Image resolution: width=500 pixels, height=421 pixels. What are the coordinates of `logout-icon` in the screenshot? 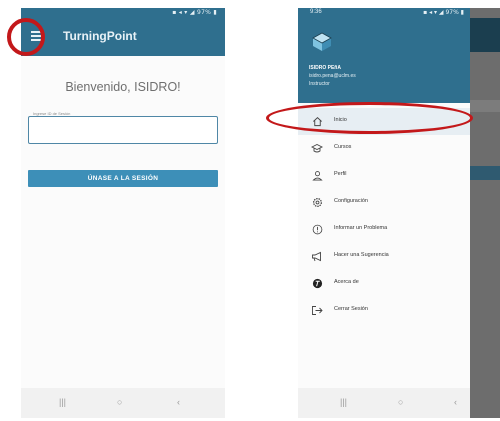 It's located at (317, 310).